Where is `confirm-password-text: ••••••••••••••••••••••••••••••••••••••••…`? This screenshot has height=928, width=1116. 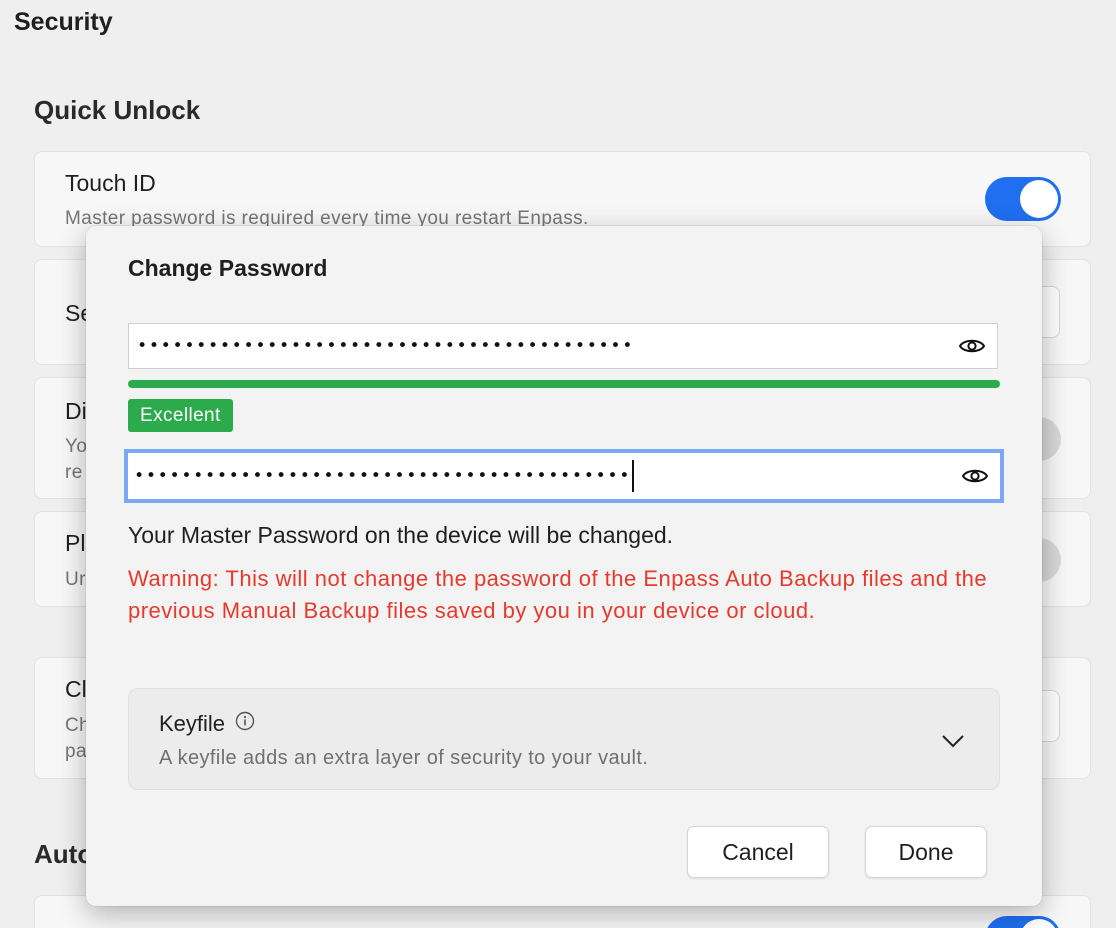 confirm-password-text: ••••••••••••••••••••••••••••••••••••••••… is located at coordinates (383, 476).